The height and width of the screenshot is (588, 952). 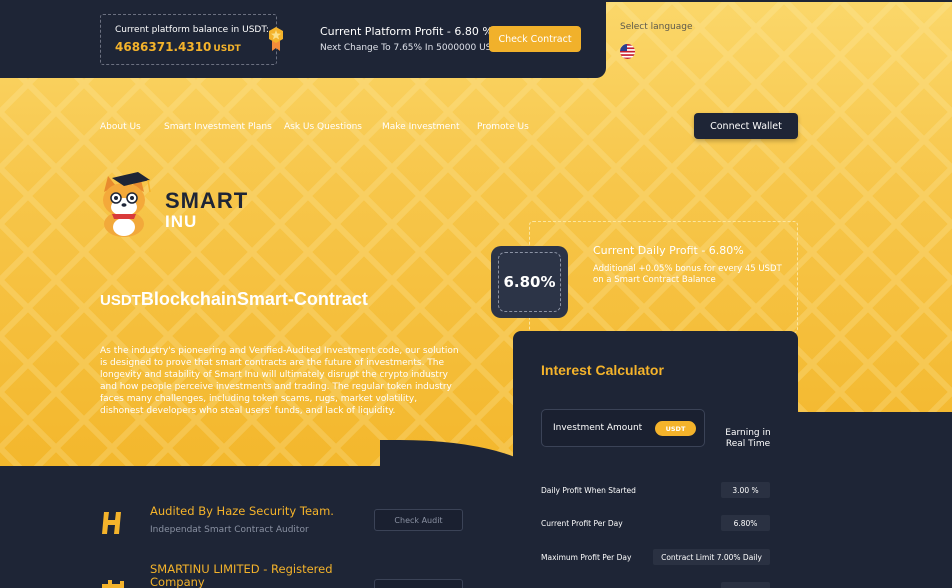 I want to click on smart-inu-mascot-logo, so click(x=127, y=204).